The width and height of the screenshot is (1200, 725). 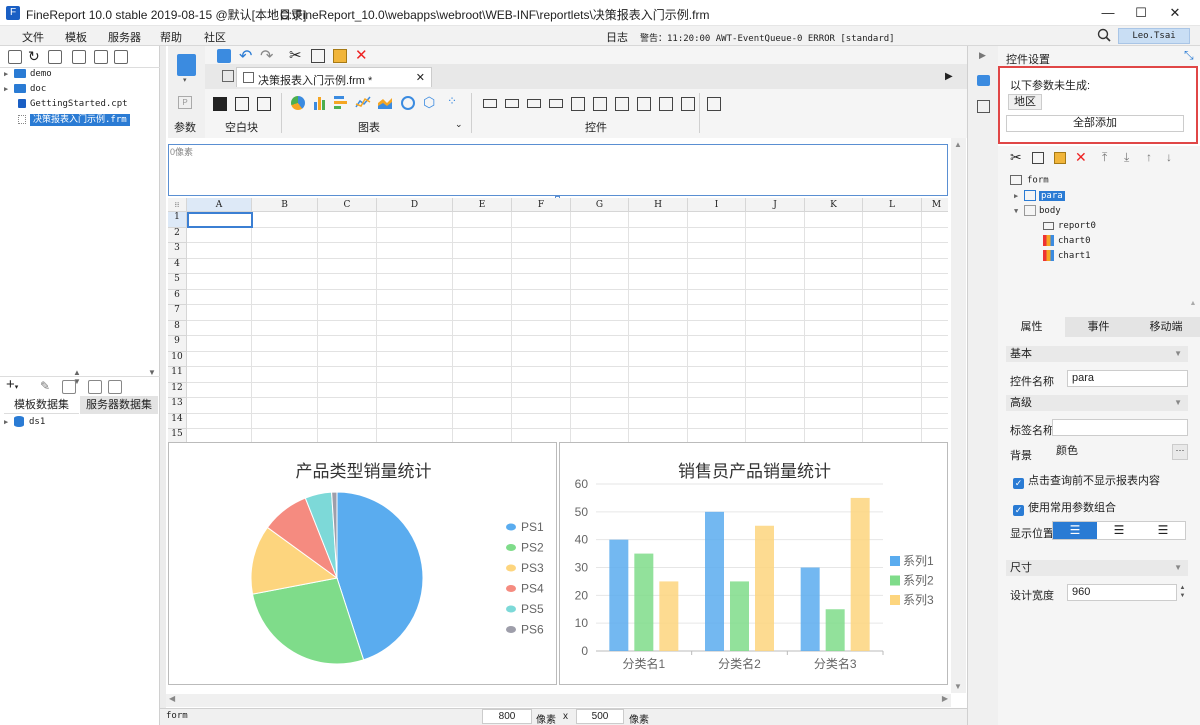 What do you see at coordinates (124, 37) in the screenshot?
I see `menu-server: 服务器` at bounding box center [124, 37].